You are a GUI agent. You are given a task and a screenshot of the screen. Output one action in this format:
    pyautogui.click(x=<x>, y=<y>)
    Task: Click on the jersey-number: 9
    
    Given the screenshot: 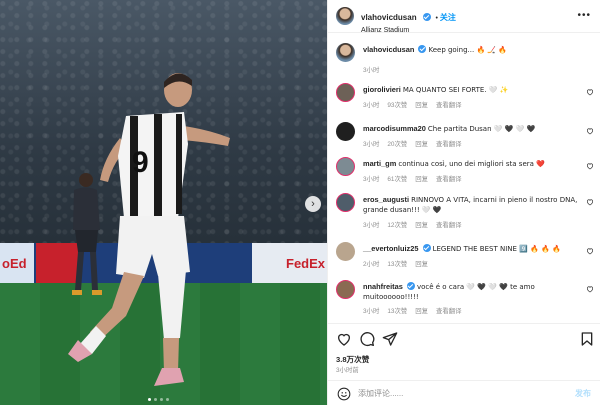 What is the action you would take?
    pyautogui.click(x=140, y=162)
    